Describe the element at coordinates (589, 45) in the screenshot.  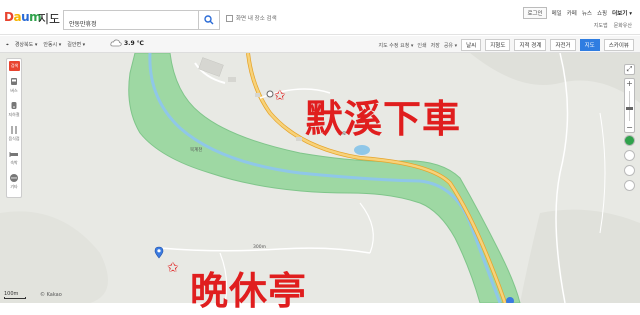
I see `maptype-map: 지도` at that location.